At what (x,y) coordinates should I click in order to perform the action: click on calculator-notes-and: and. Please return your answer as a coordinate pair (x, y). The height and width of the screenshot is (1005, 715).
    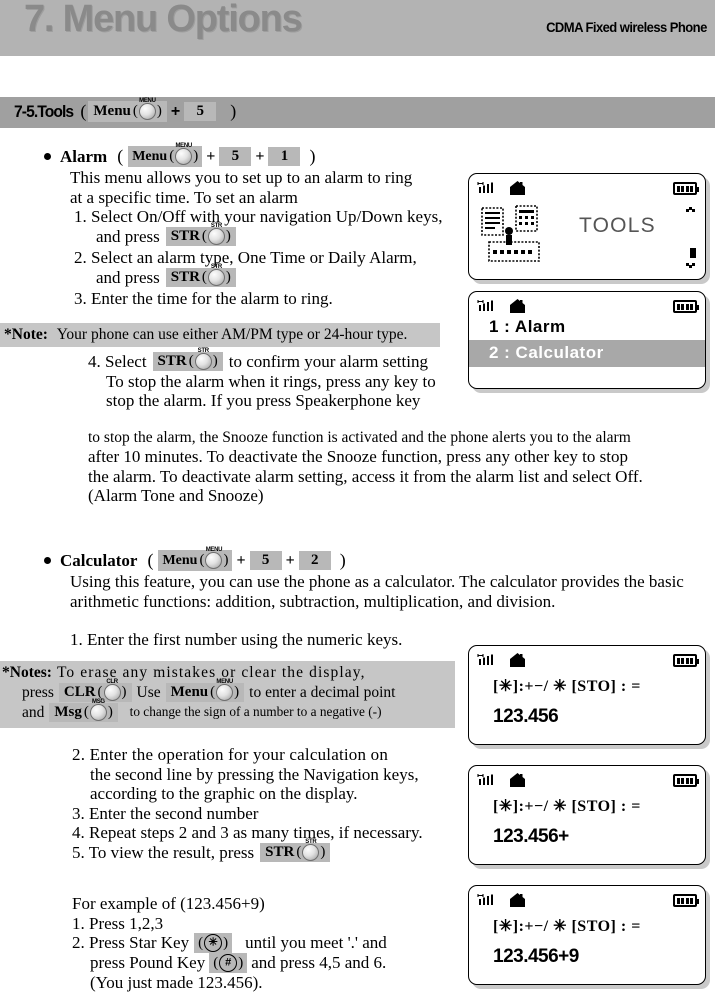
    Looking at the image, I should click on (33, 712).